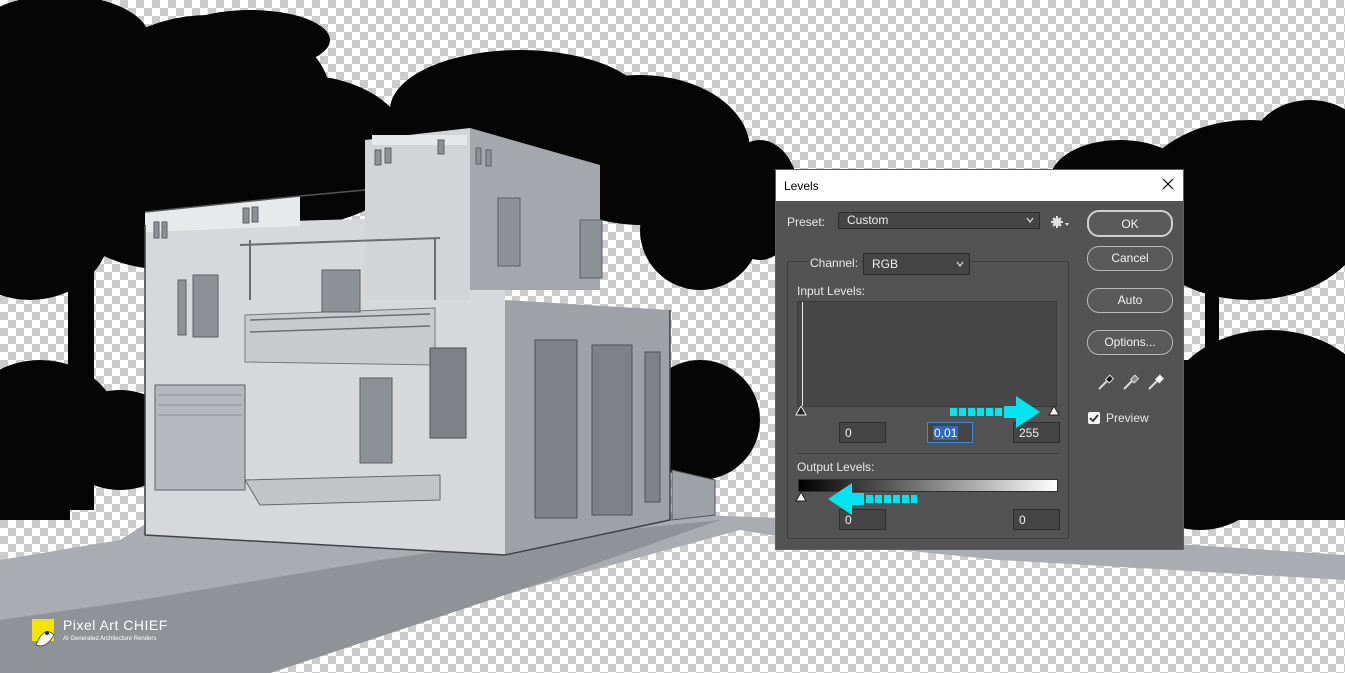 The height and width of the screenshot is (673, 1345). I want to click on input-black-field: 0, so click(862, 432).